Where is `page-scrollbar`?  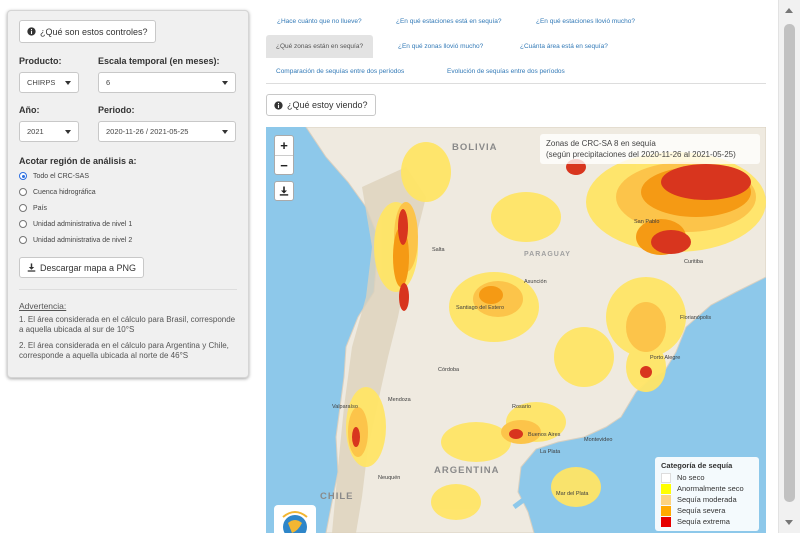
page-scrollbar is located at coordinates (789, 266).